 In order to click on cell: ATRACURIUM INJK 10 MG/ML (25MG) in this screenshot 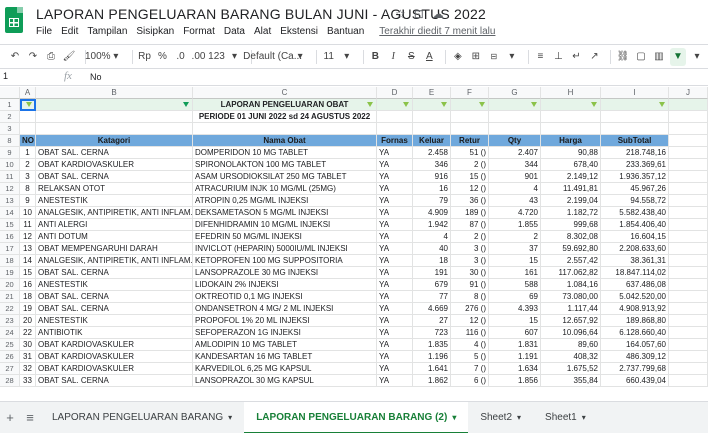, I will do `click(285, 189)`.